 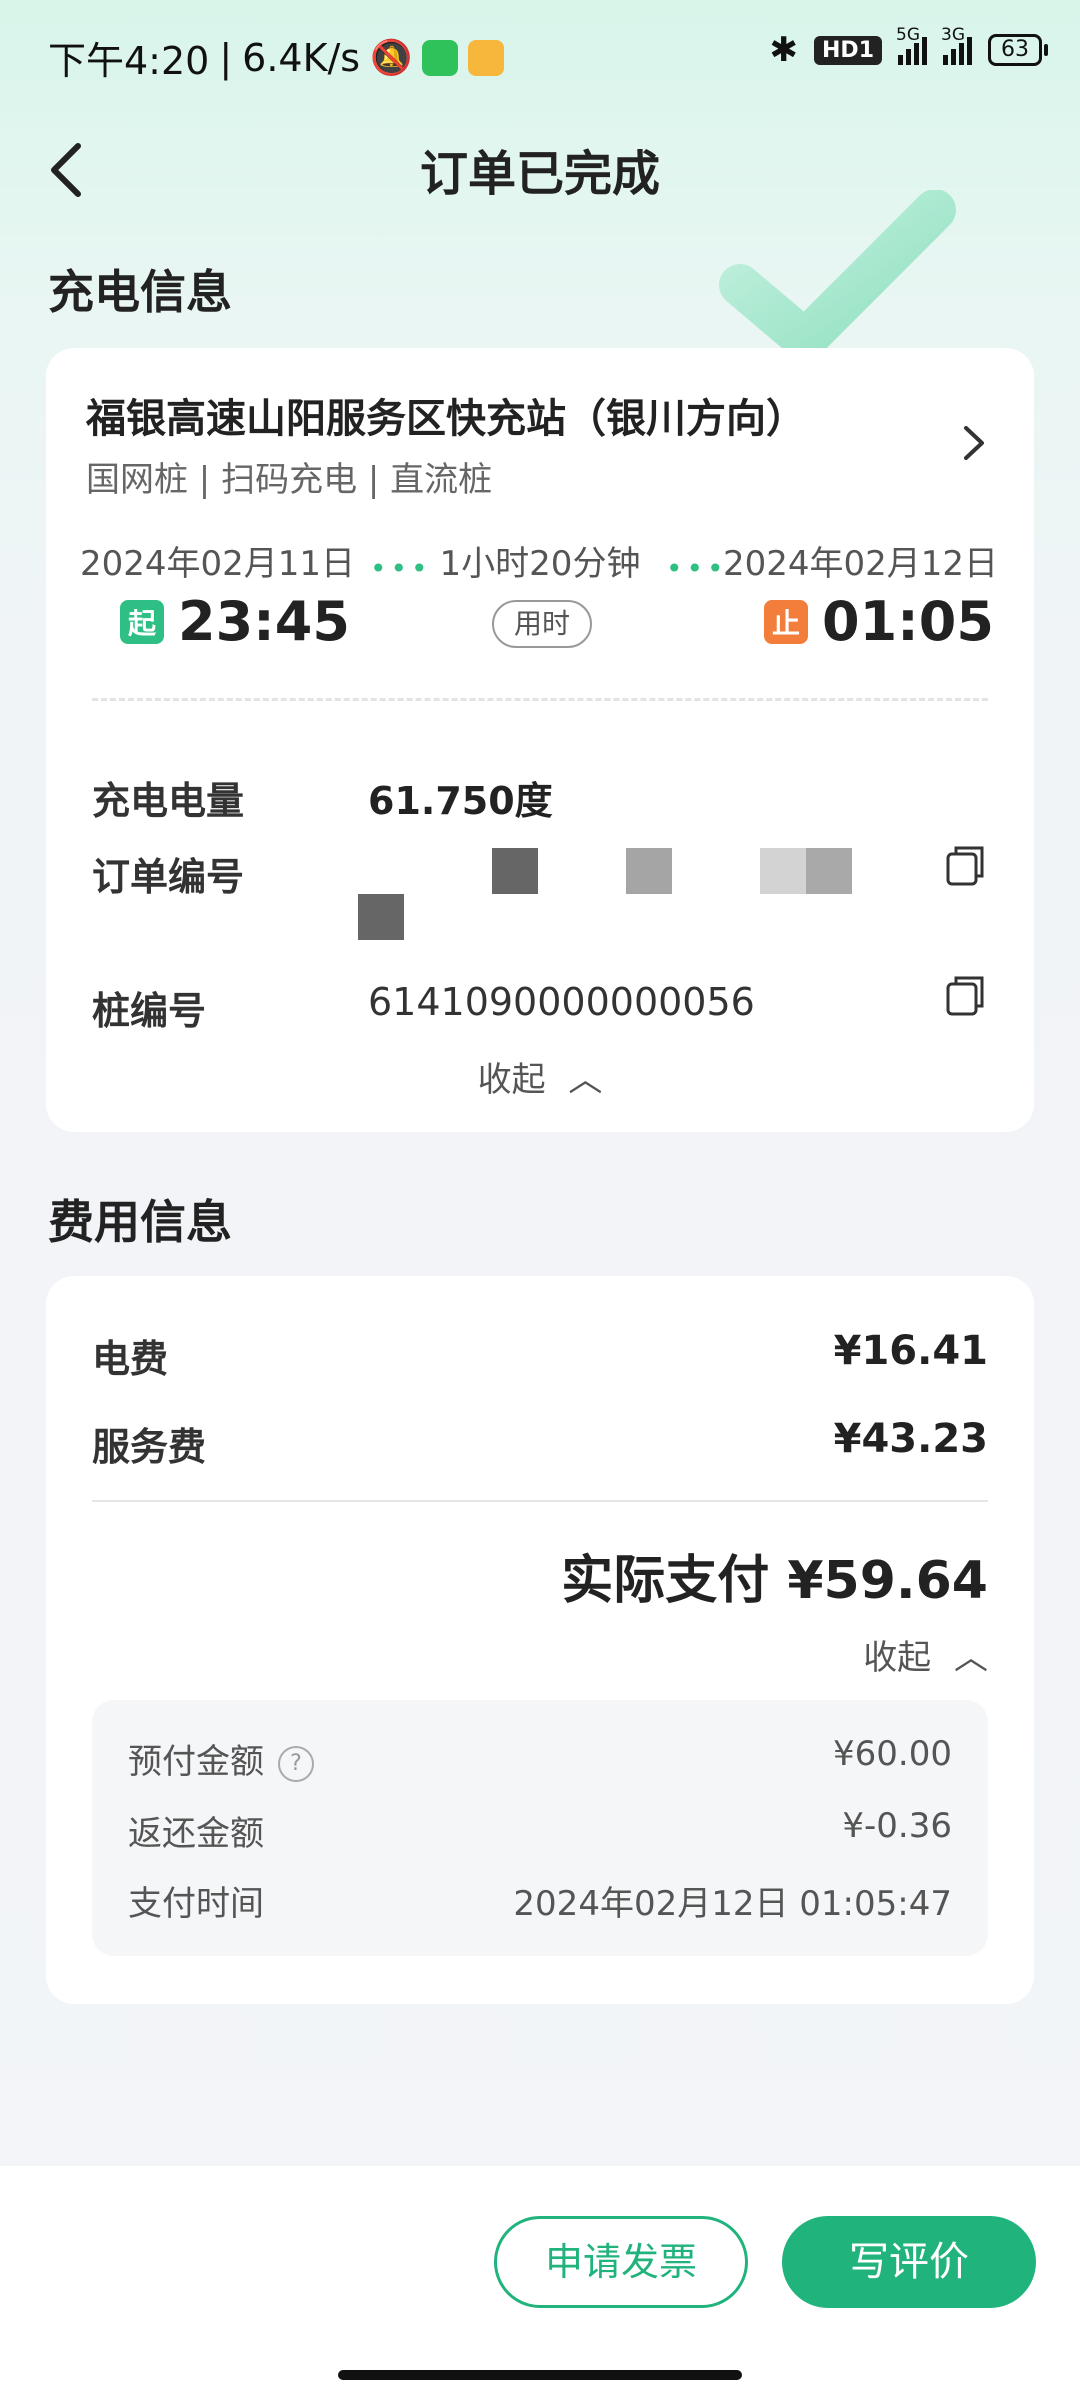 I want to click on signal-icon-5g: 5G, so click(x=911, y=45).